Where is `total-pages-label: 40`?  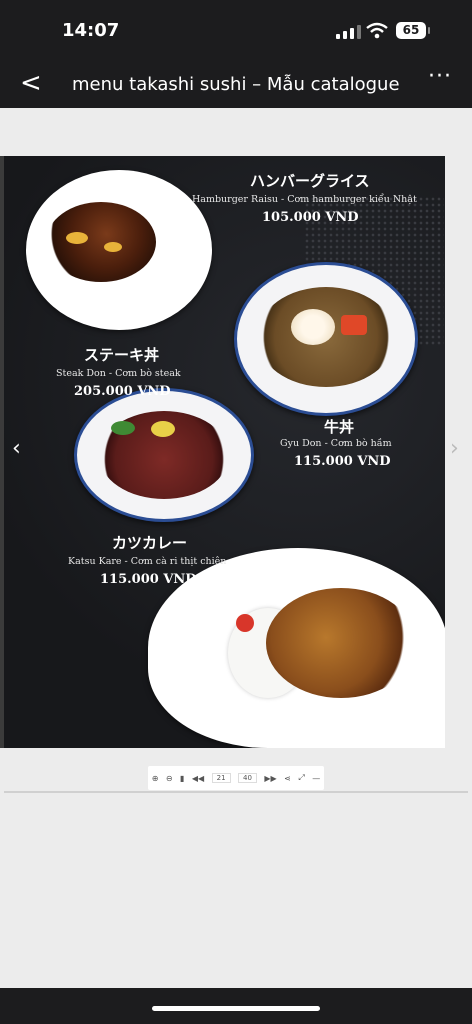
total-pages-label: 40 is located at coordinates (247, 778).